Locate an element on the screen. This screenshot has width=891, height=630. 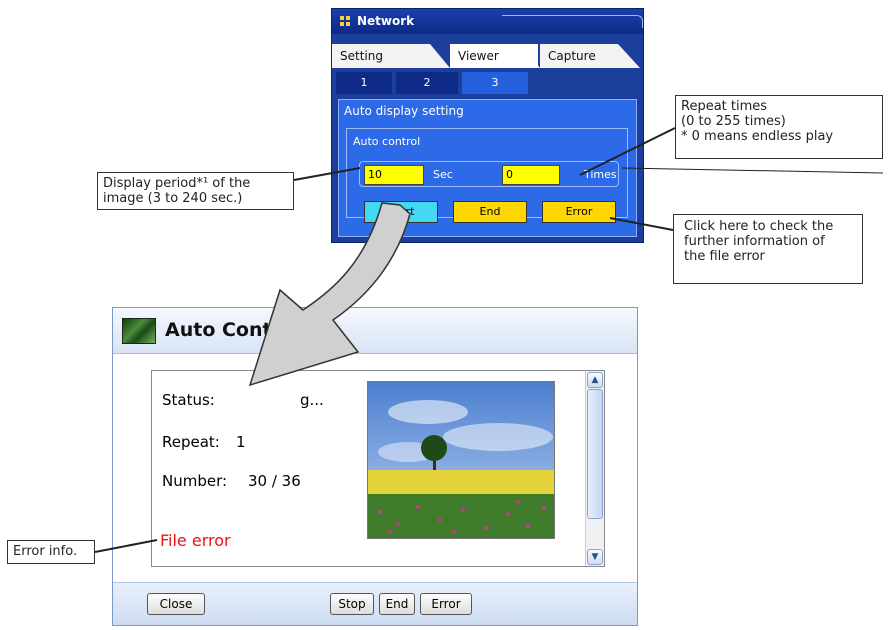
subtab-1: 1 is located at coordinates (364, 83).